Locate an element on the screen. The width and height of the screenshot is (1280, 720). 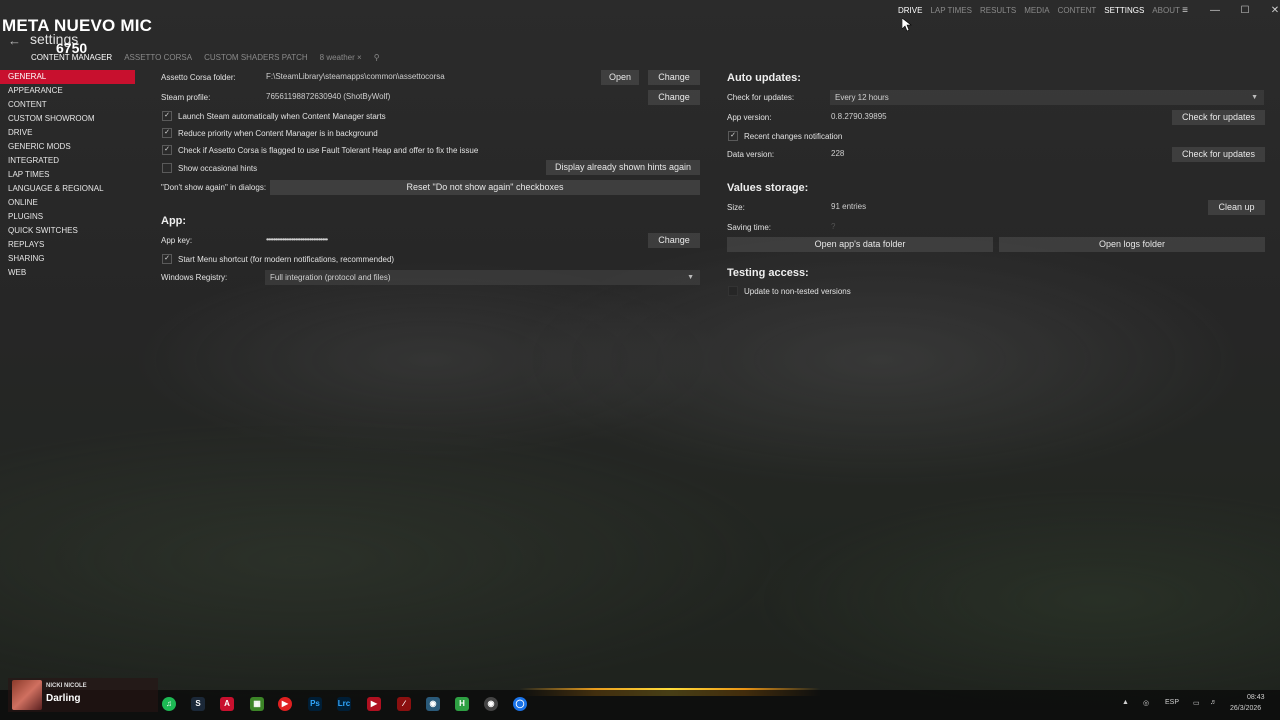
nav-content: CONTENT is located at coordinates (1077, 10).